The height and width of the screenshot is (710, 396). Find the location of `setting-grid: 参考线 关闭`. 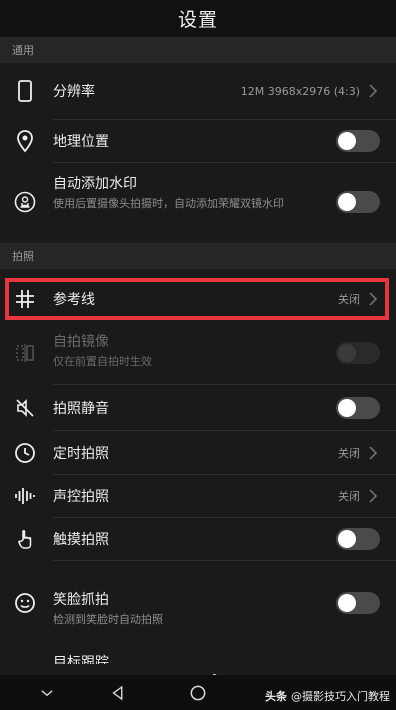

setting-grid: 参考线 关闭 is located at coordinates (198, 299).